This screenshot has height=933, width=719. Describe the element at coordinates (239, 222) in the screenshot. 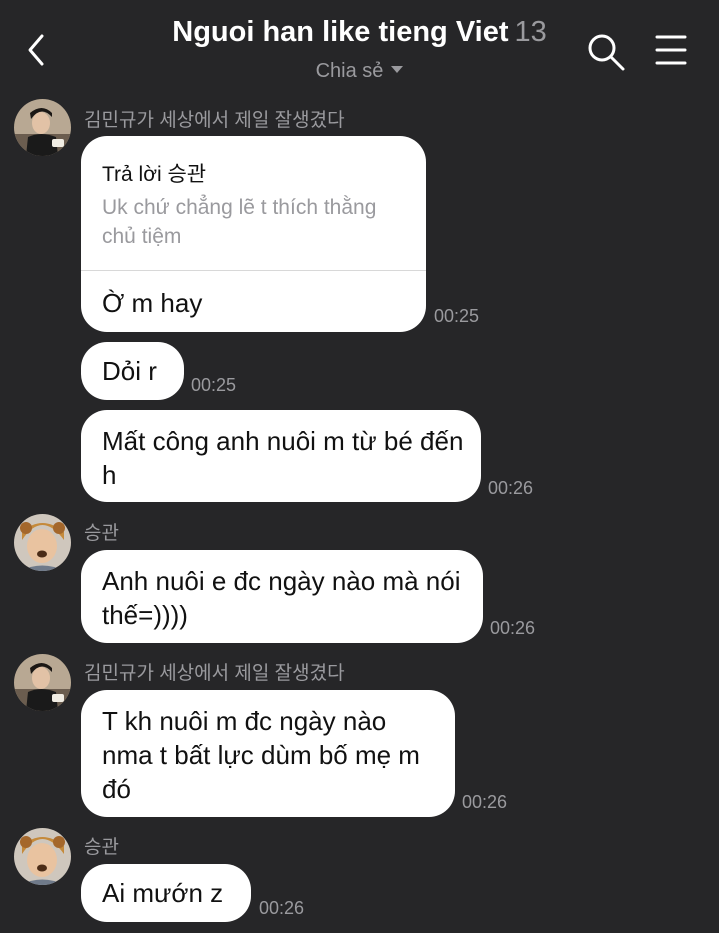

I see `quoted-message: Uk chứ chẳng lẽ t thích thằng chủ tiệm` at that location.